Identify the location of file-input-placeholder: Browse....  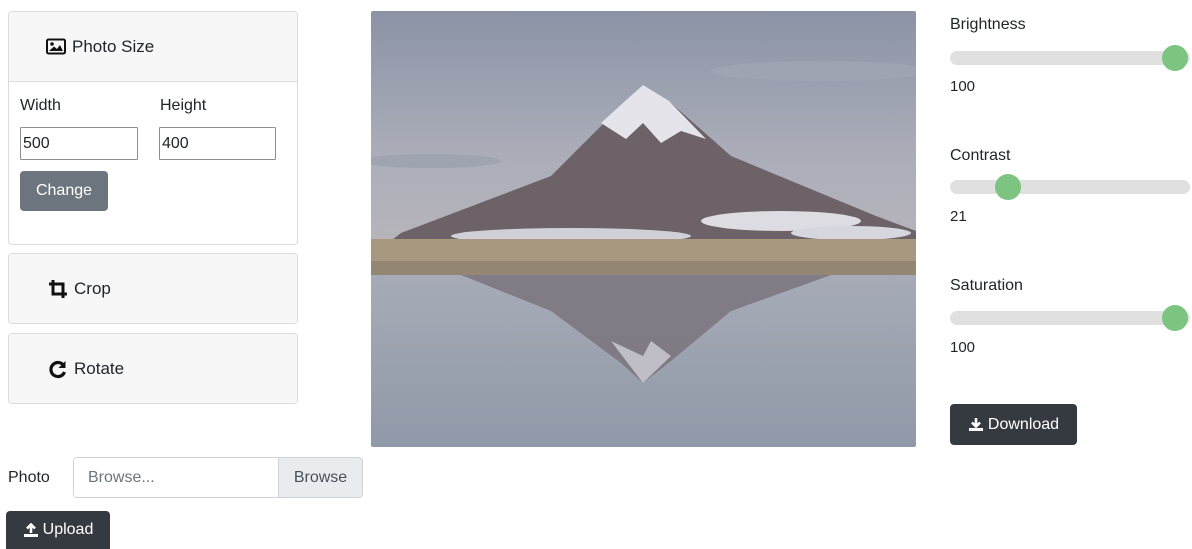
(176, 477).